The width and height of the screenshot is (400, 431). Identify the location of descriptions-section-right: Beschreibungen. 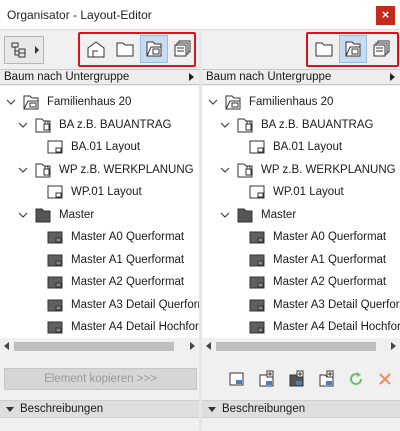
(301, 409).